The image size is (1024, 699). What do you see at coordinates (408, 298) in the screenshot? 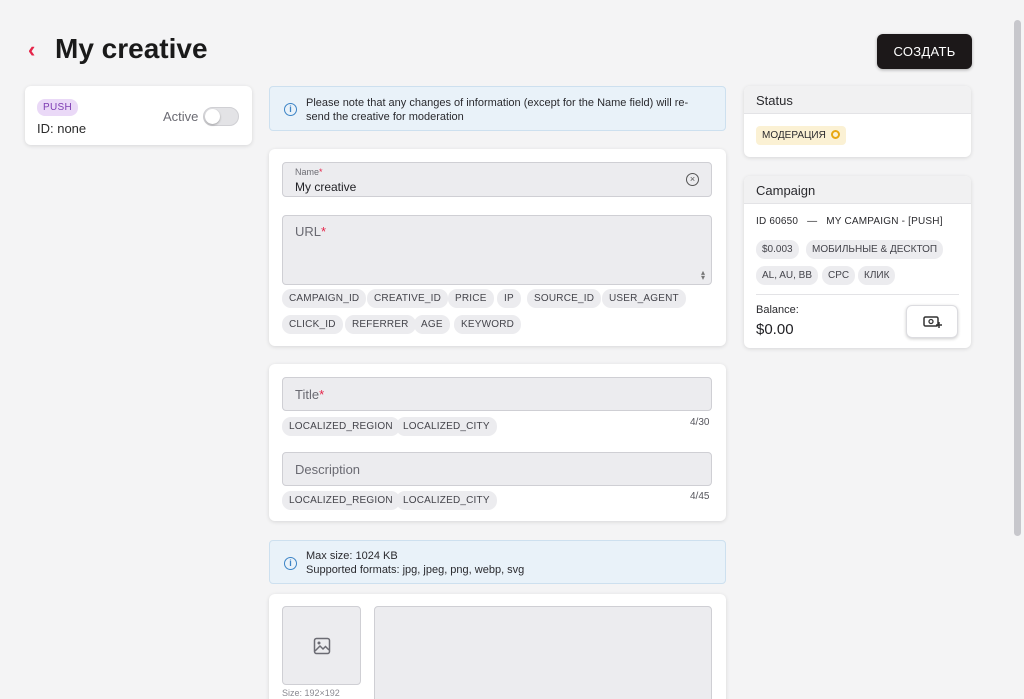
I see `macro-chip: CREATIVE_ID` at bounding box center [408, 298].